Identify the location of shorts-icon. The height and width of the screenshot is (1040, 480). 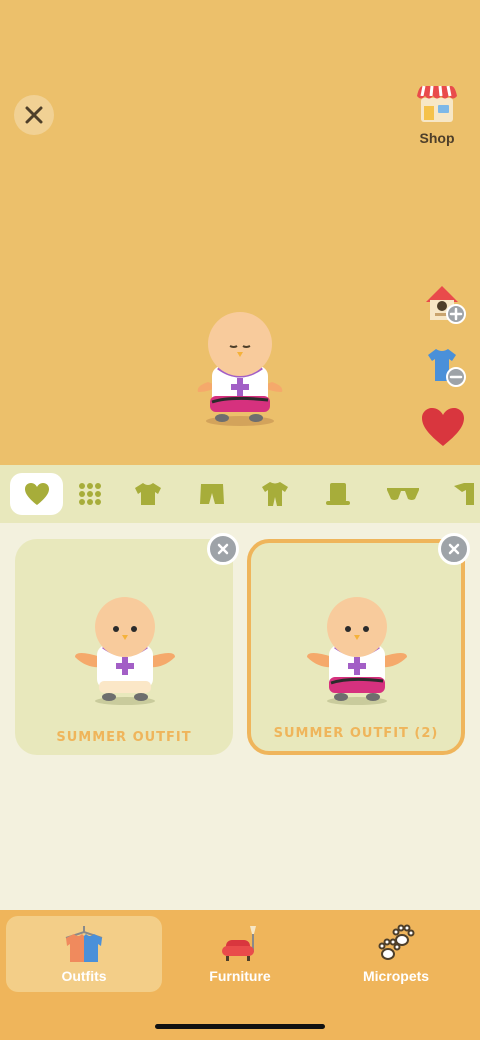
(212, 494).